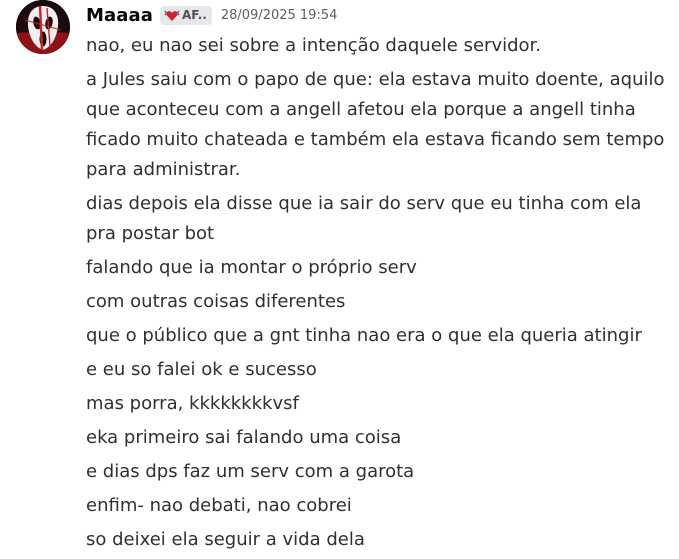 The width and height of the screenshot is (679, 559). What do you see at coordinates (192, 403) in the screenshot?
I see `message-text: mas porra, kkkkkkkkvsf` at bounding box center [192, 403].